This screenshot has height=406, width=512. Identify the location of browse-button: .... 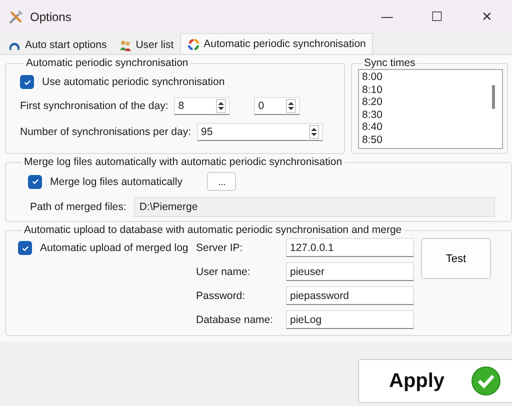
(221, 181).